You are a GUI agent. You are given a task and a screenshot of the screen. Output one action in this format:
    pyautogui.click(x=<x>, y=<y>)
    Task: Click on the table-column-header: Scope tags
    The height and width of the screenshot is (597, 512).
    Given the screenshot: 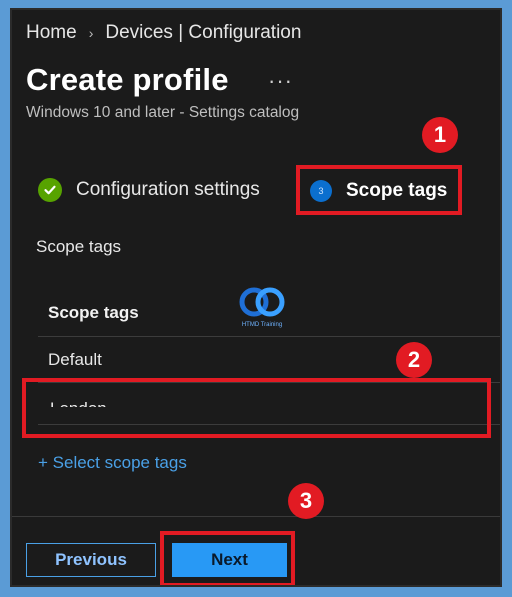 What is the action you would take?
    pyautogui.click(x=93, y=312)
    